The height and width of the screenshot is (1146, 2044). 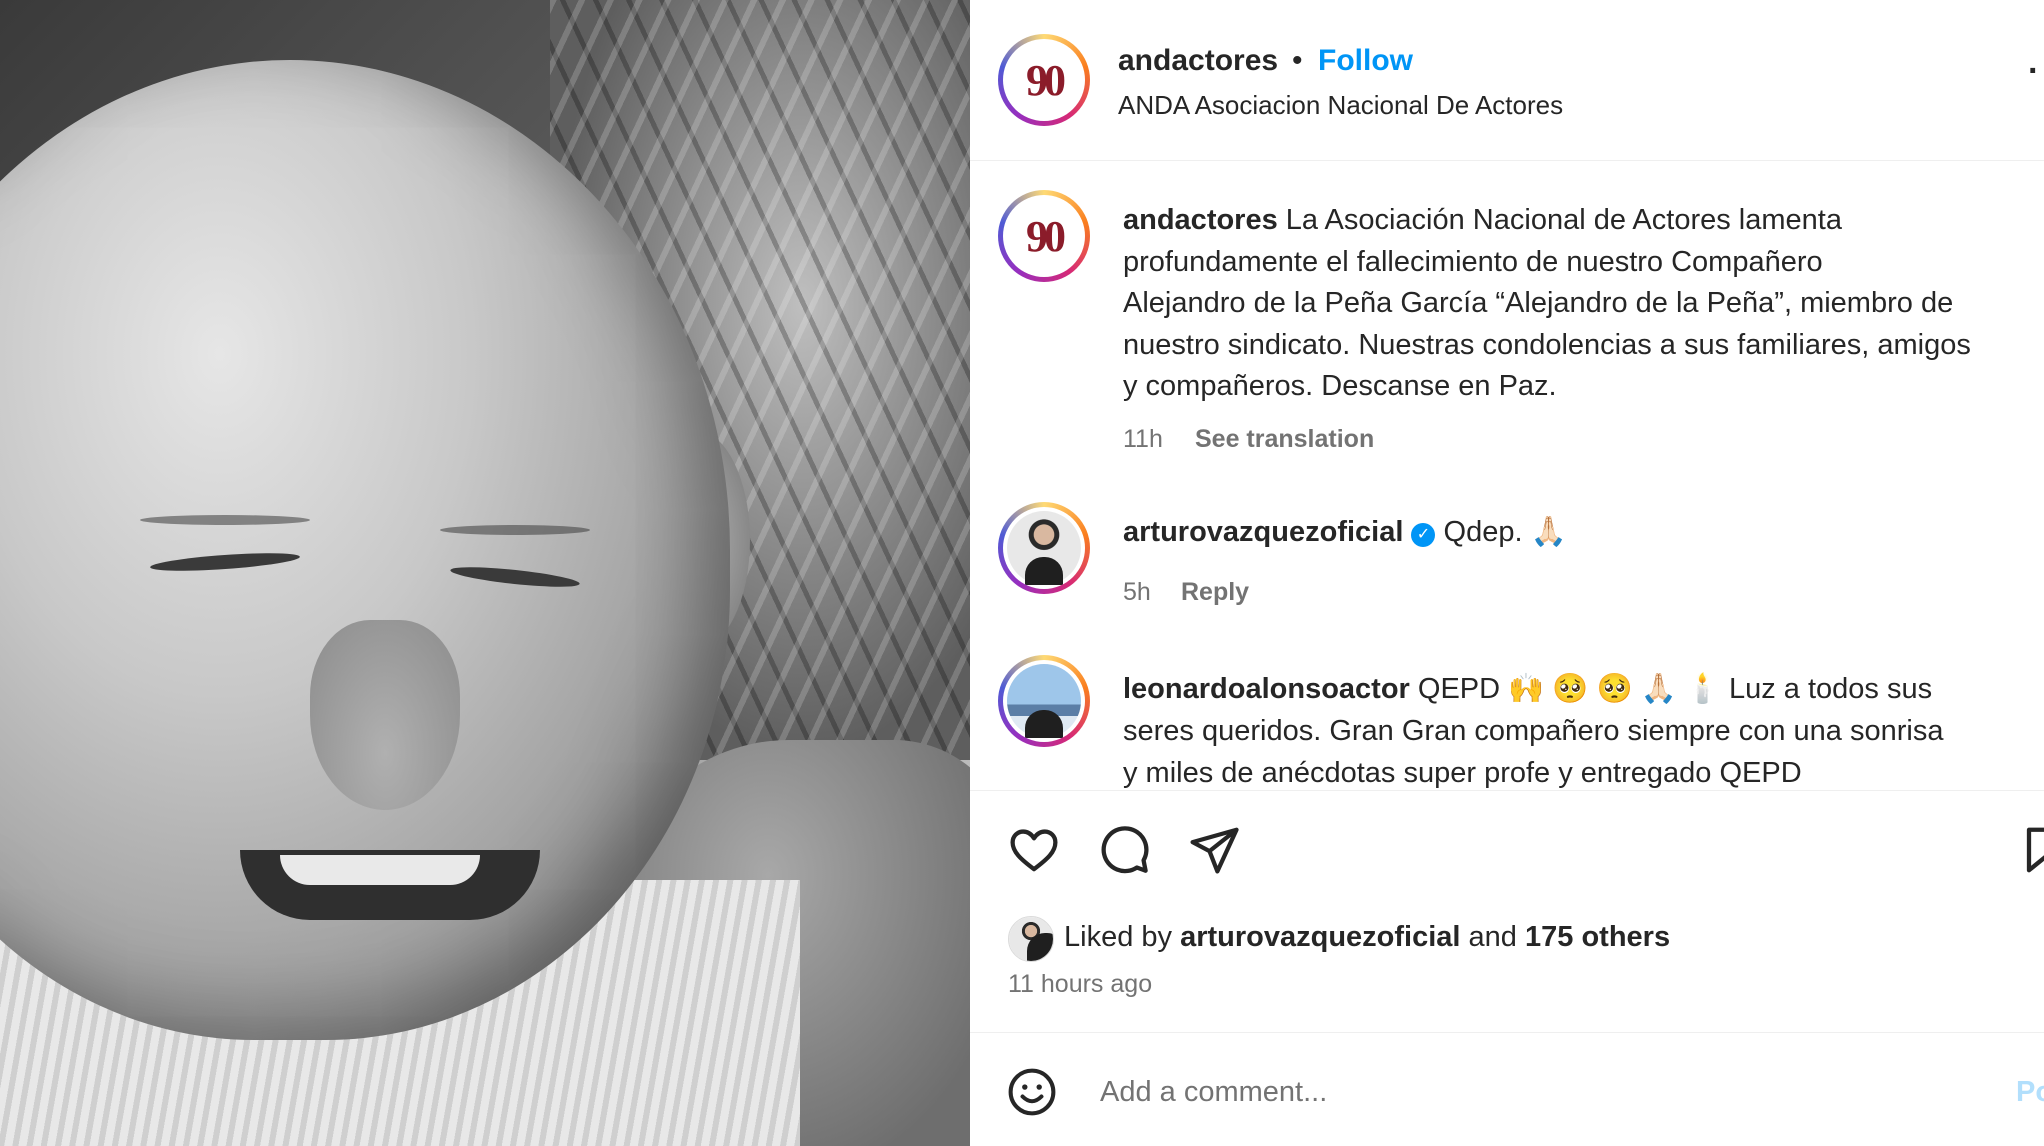 I want to click on caption-username: andactores, so click(x=1200, y=220).